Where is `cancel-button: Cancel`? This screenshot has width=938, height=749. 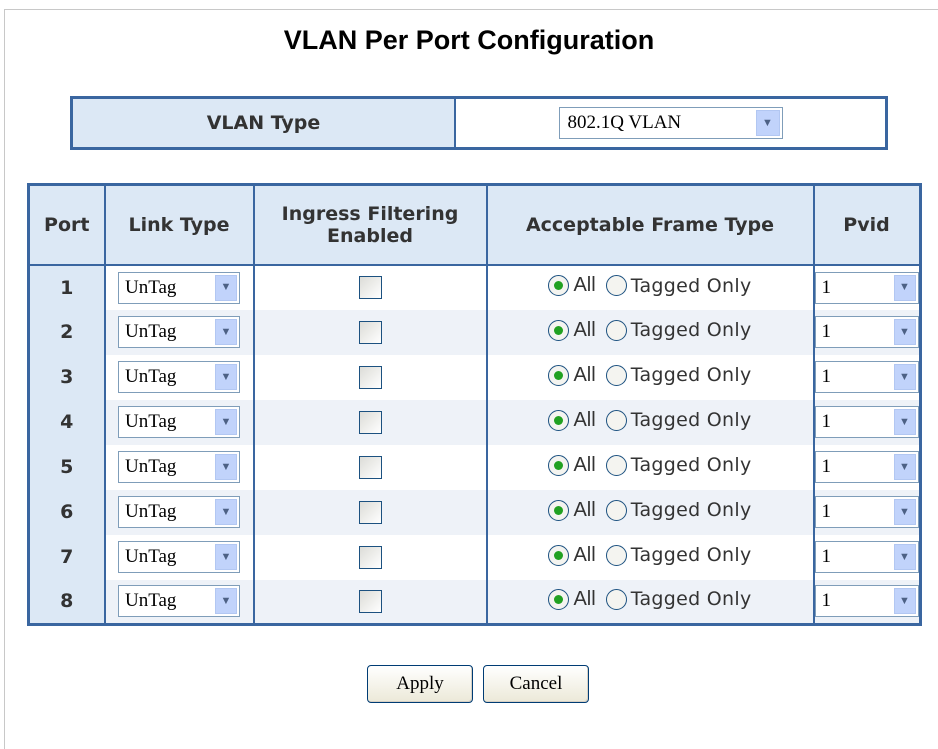
cancel-button: Cancel is located at coordinates (536, 684).